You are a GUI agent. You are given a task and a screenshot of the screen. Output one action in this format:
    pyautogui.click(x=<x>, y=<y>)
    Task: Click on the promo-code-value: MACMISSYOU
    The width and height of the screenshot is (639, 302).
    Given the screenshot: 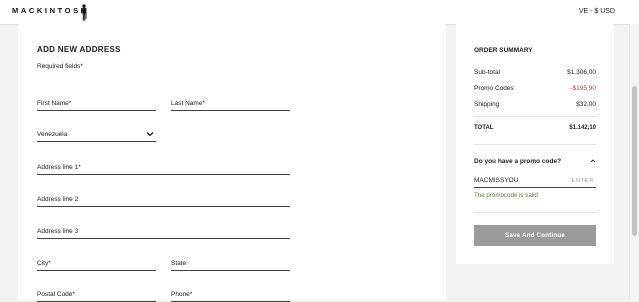 What is the action you would take?
    pyautogui.click(x=496, y=180)
    